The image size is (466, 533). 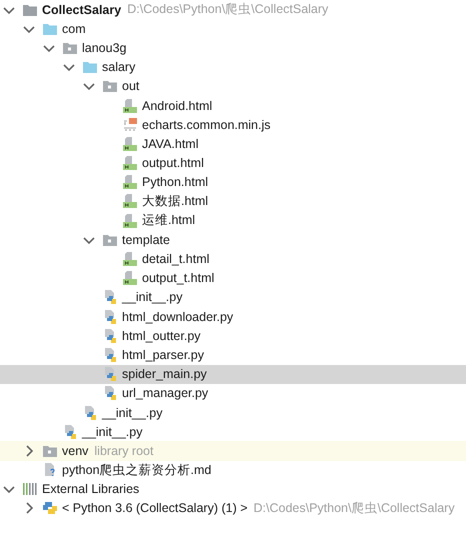 I want to click on tree-row: html_outter.py, so click(x=233, y=336).